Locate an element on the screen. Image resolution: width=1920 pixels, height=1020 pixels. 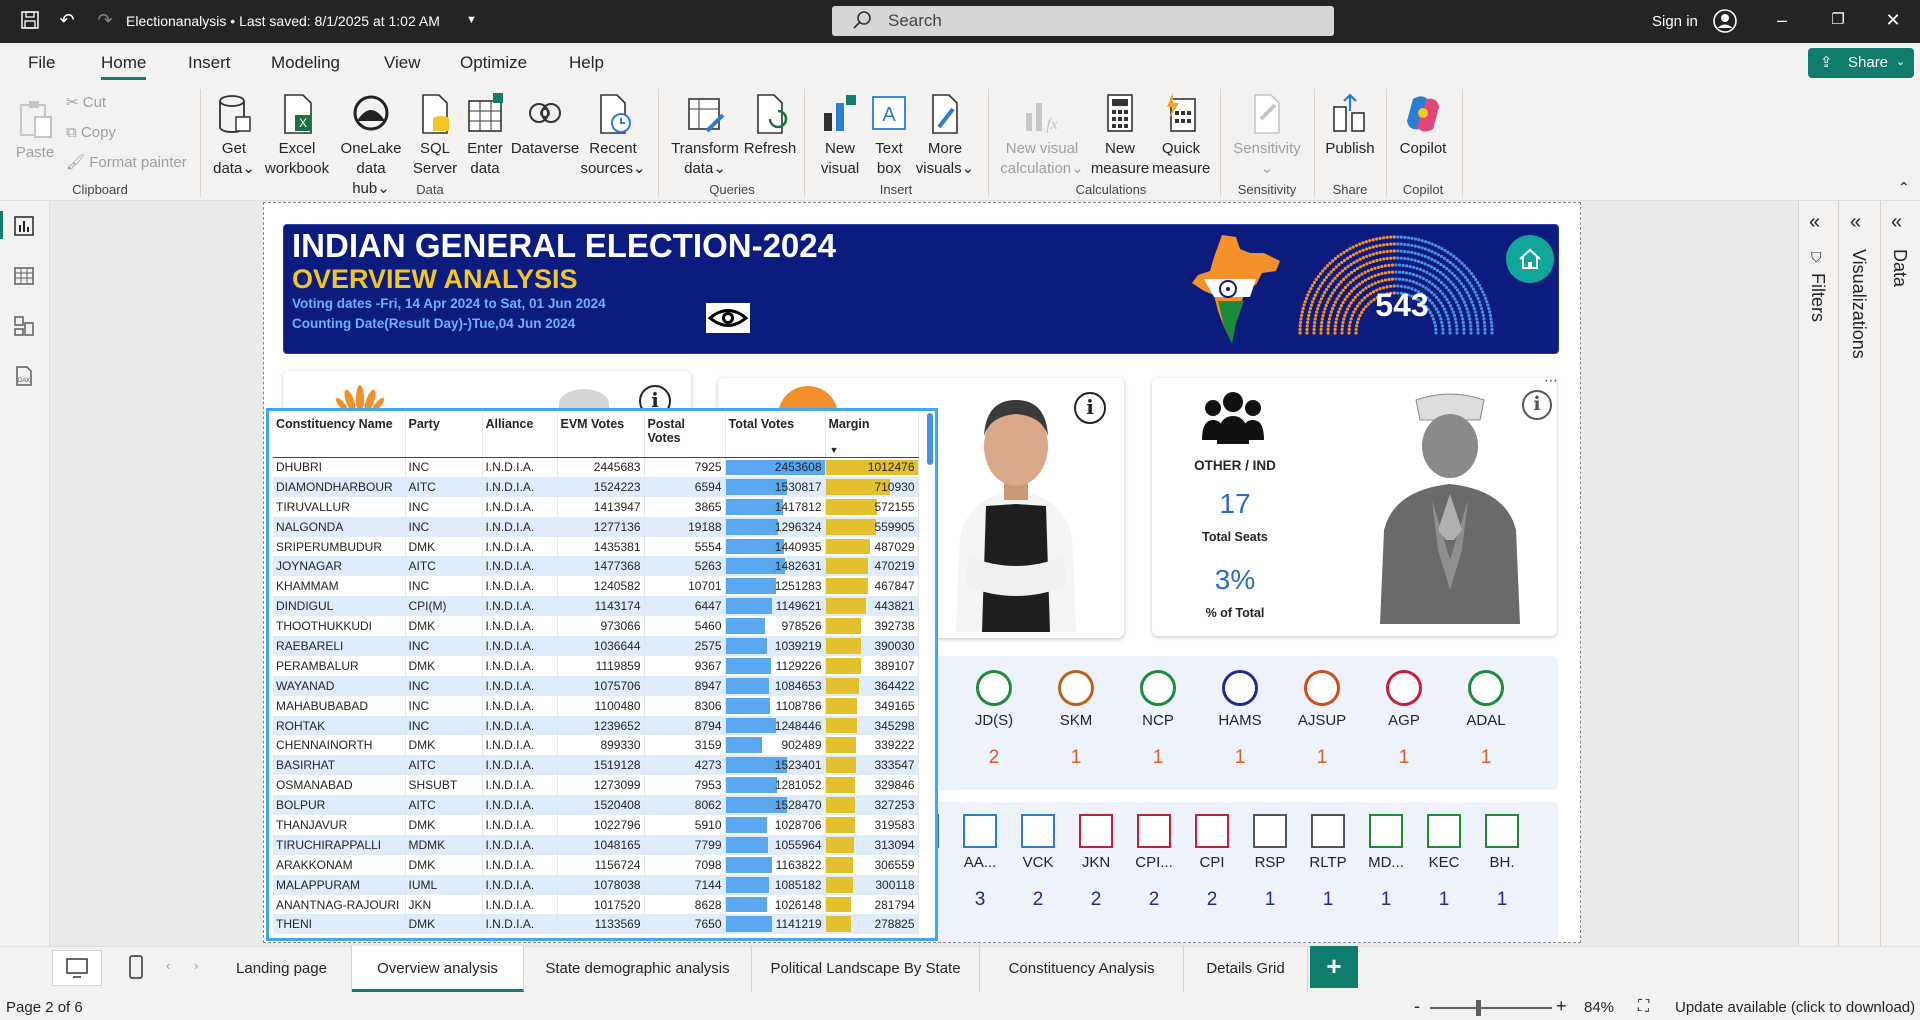
table-scrollbar is located at coordinates (930, 439).